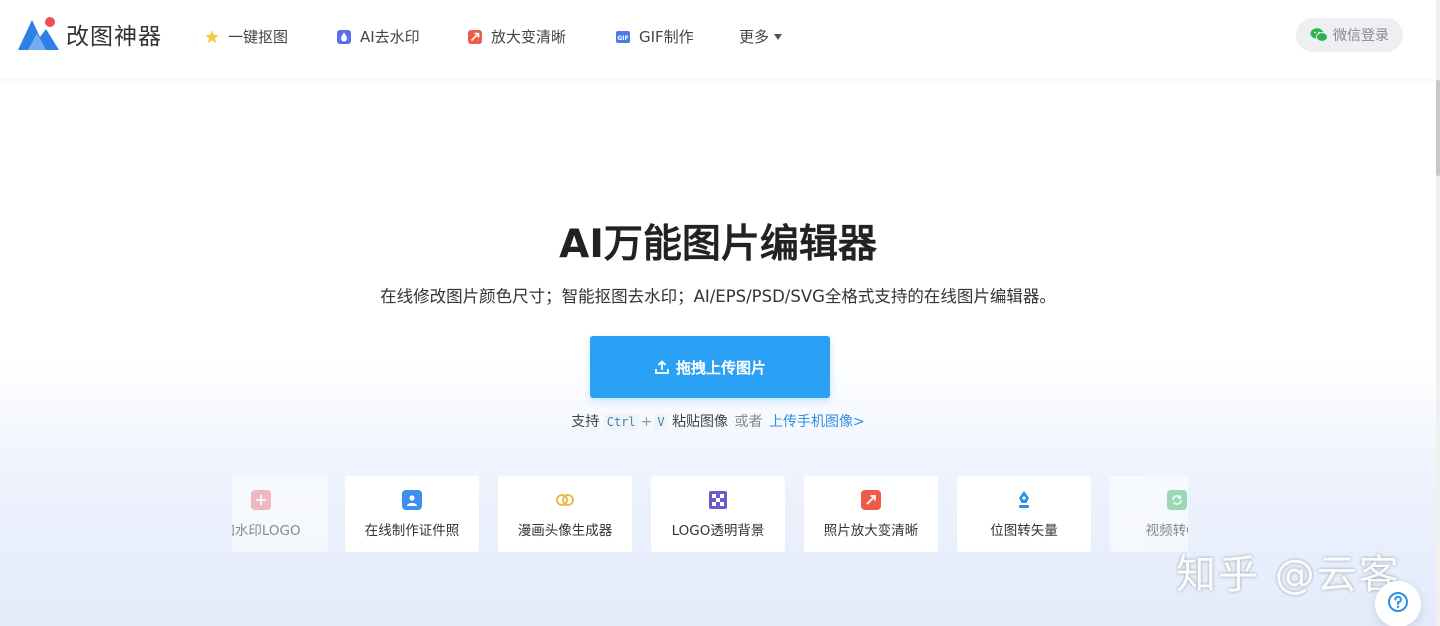 Image resolution: width=1440 pixels, height=626 pixels. What do you see at coordinates (1438, 313) in the screenshot?
I see `page-scrollbar` at bounding box center [1438, 313].